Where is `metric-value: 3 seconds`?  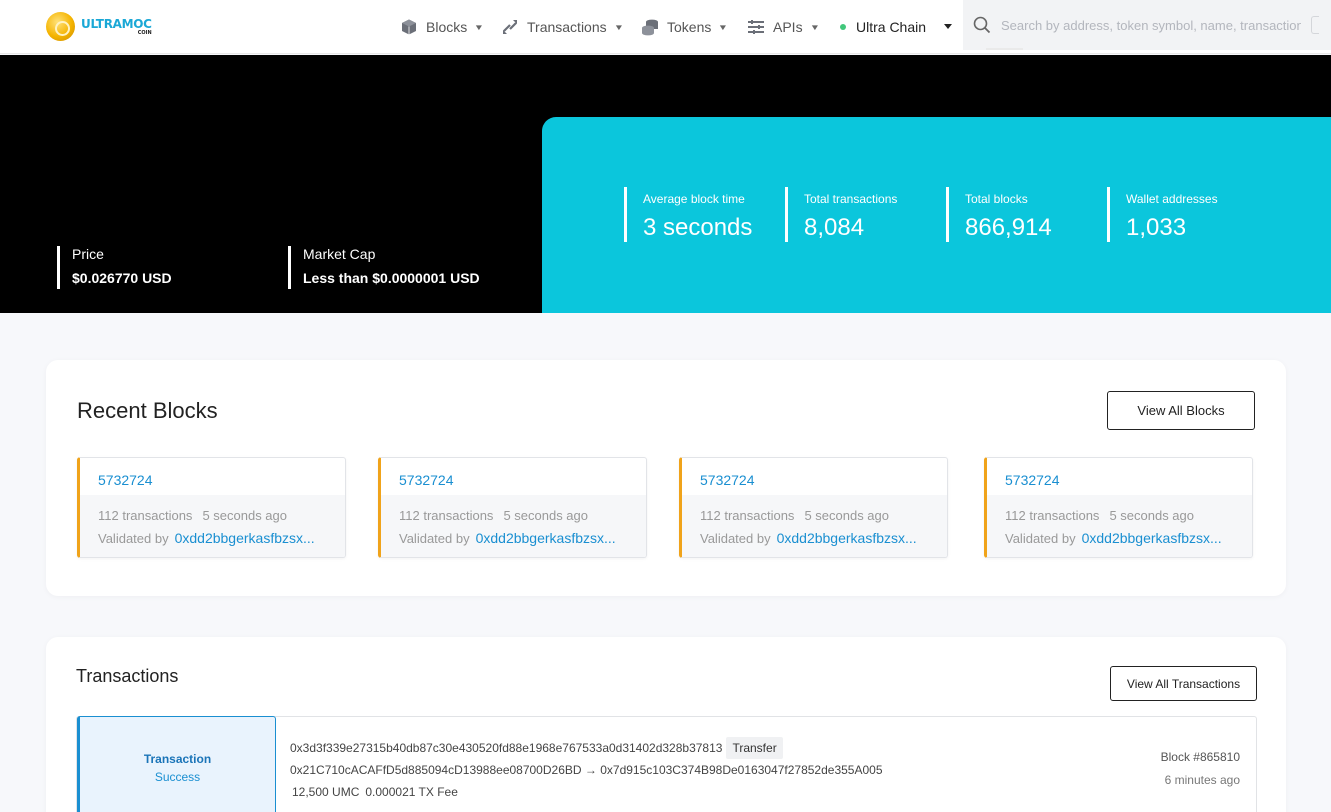
metric-value: 3 seconds is located at coordinates (698, 227).